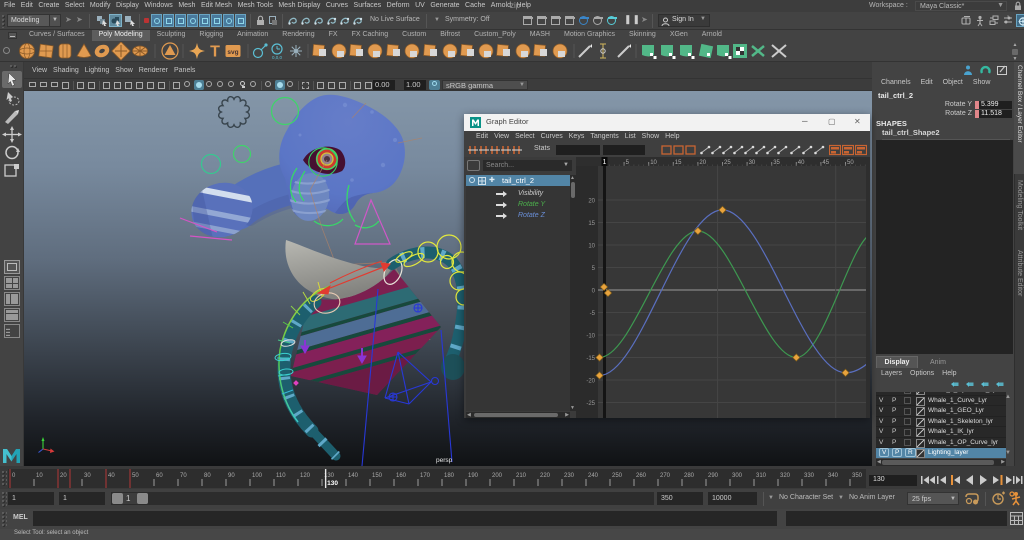  What do you see at coordinates (713, 476) in the screenshot?
I see `svg-text: 290` at bounding box center [713, 476].